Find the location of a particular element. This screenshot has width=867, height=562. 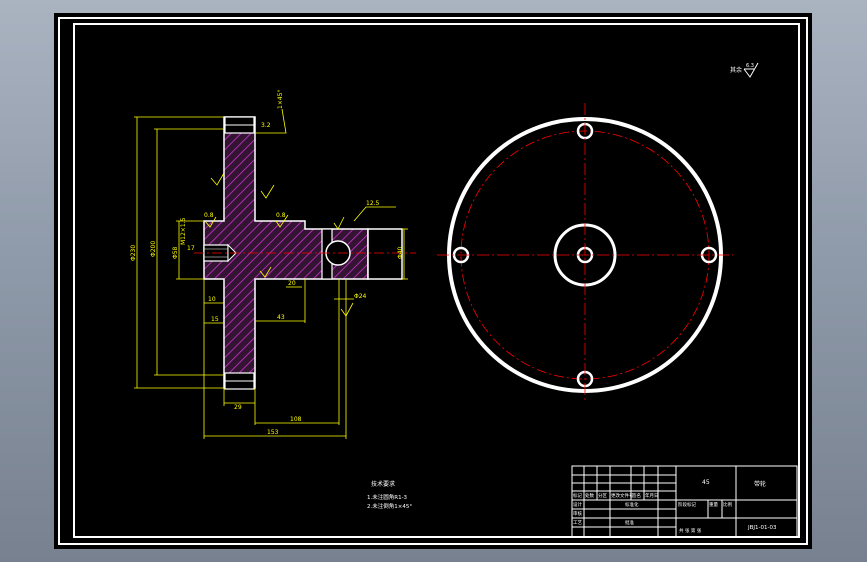

tb-process: 工艺 is located at coordinates (577, 523).